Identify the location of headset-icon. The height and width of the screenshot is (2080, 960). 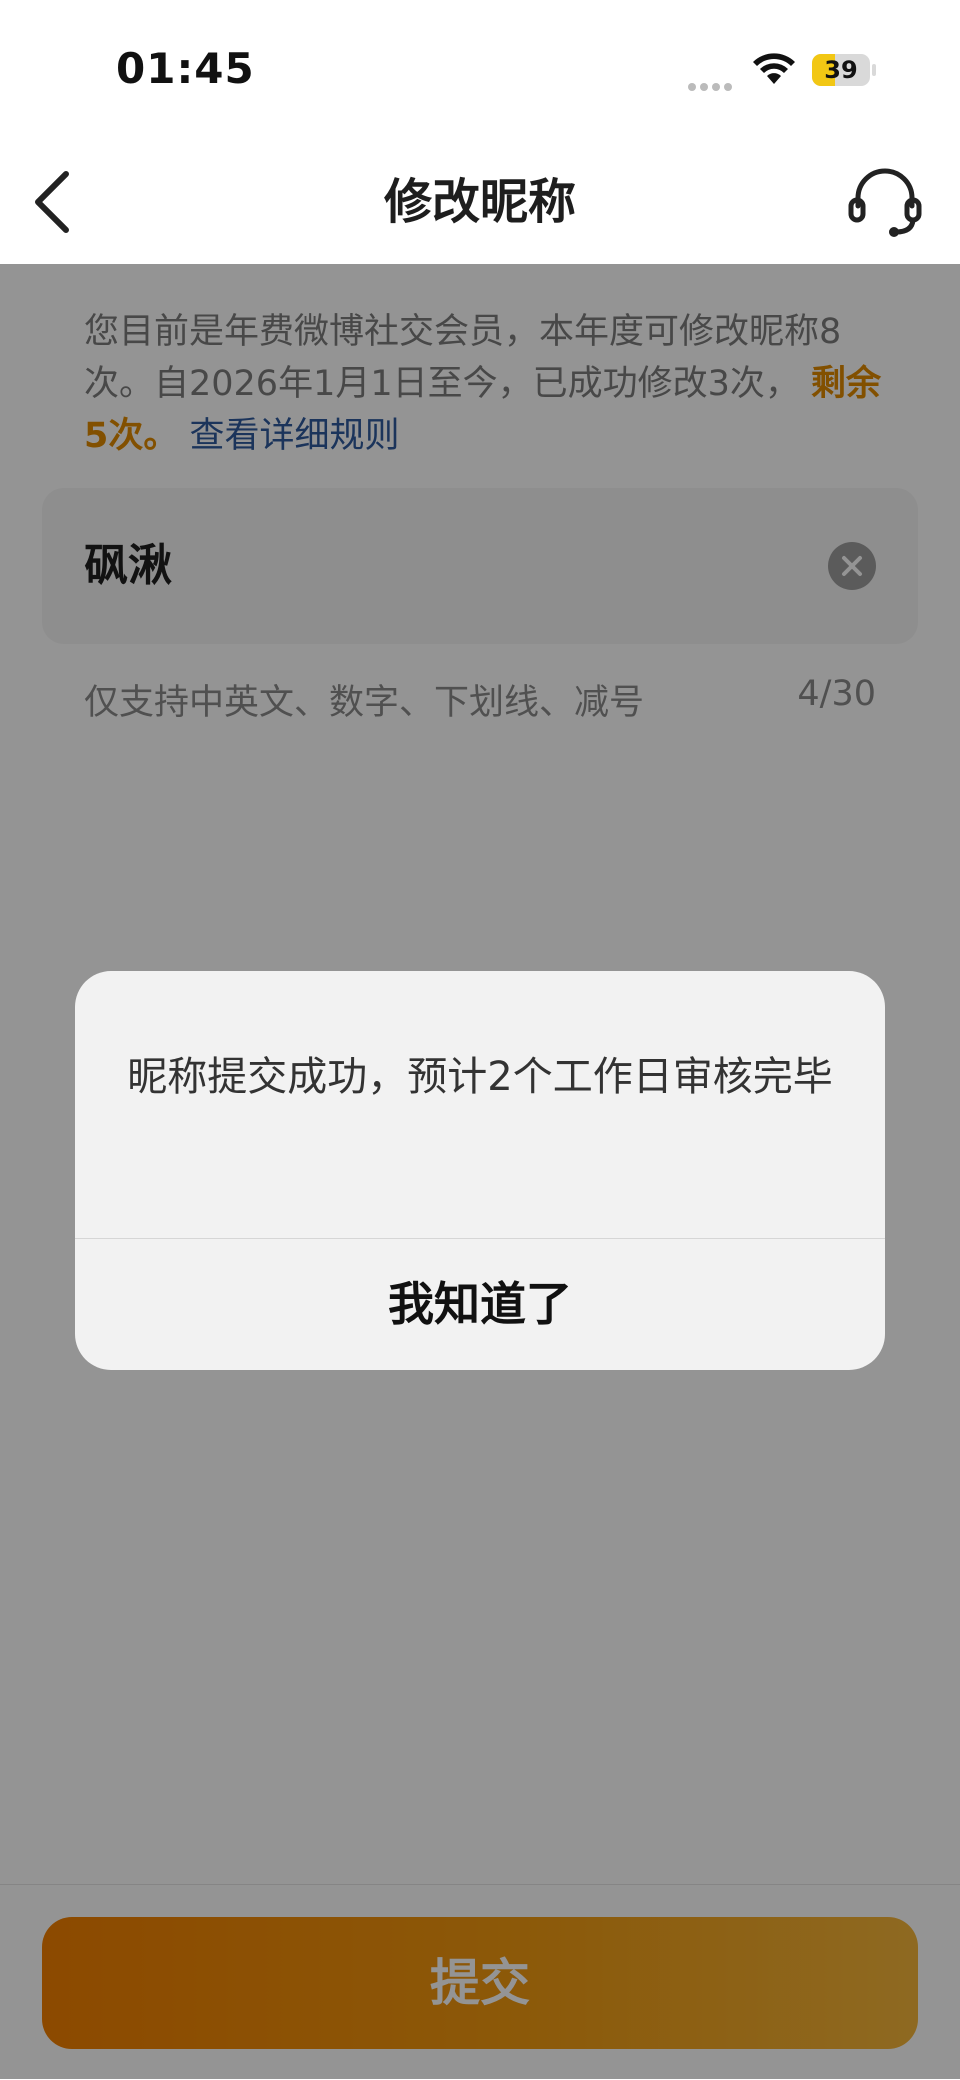
(885, 202).